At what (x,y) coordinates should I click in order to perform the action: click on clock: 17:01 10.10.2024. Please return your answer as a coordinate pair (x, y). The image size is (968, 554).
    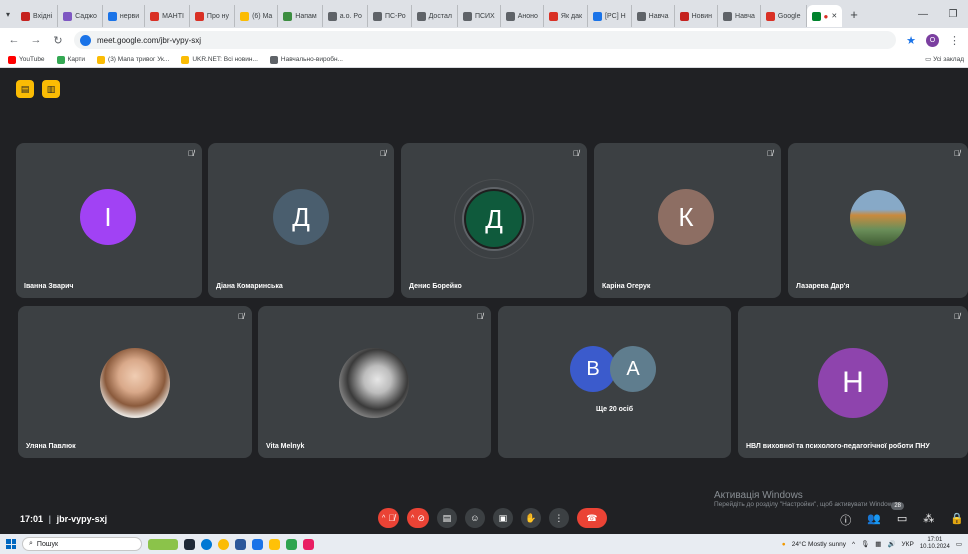
    Looking at the image, I should click on (935, 544).